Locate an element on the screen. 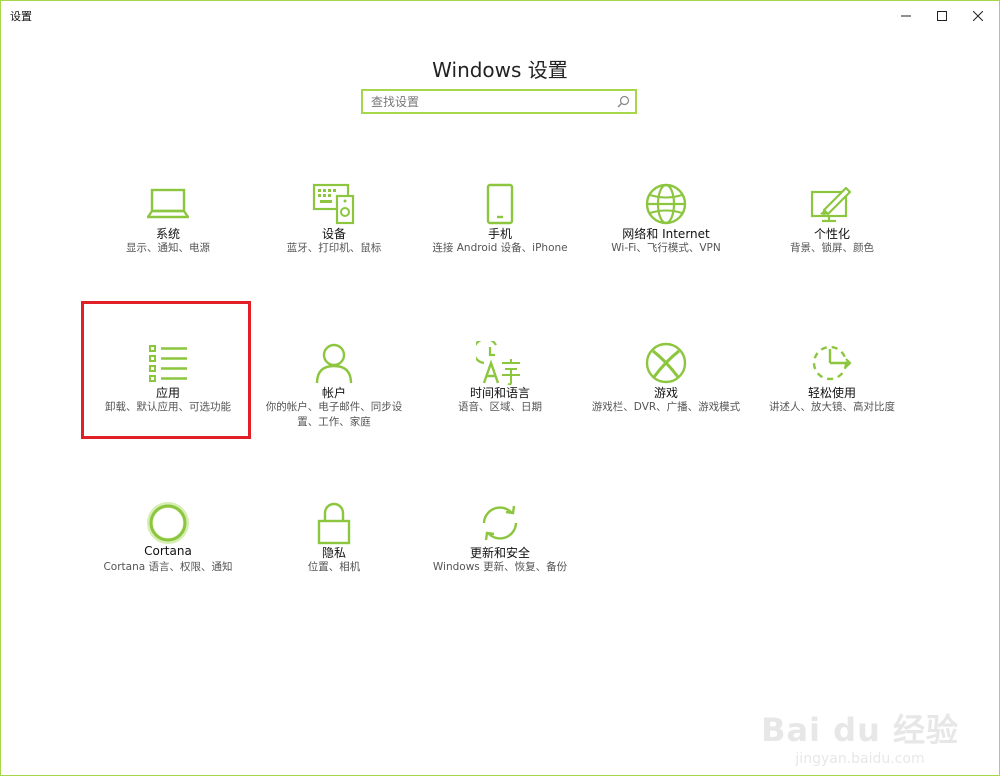  tile-desc: 游戏栏、DVR、广播、游戏模式 is located at coordinates (666, 407).